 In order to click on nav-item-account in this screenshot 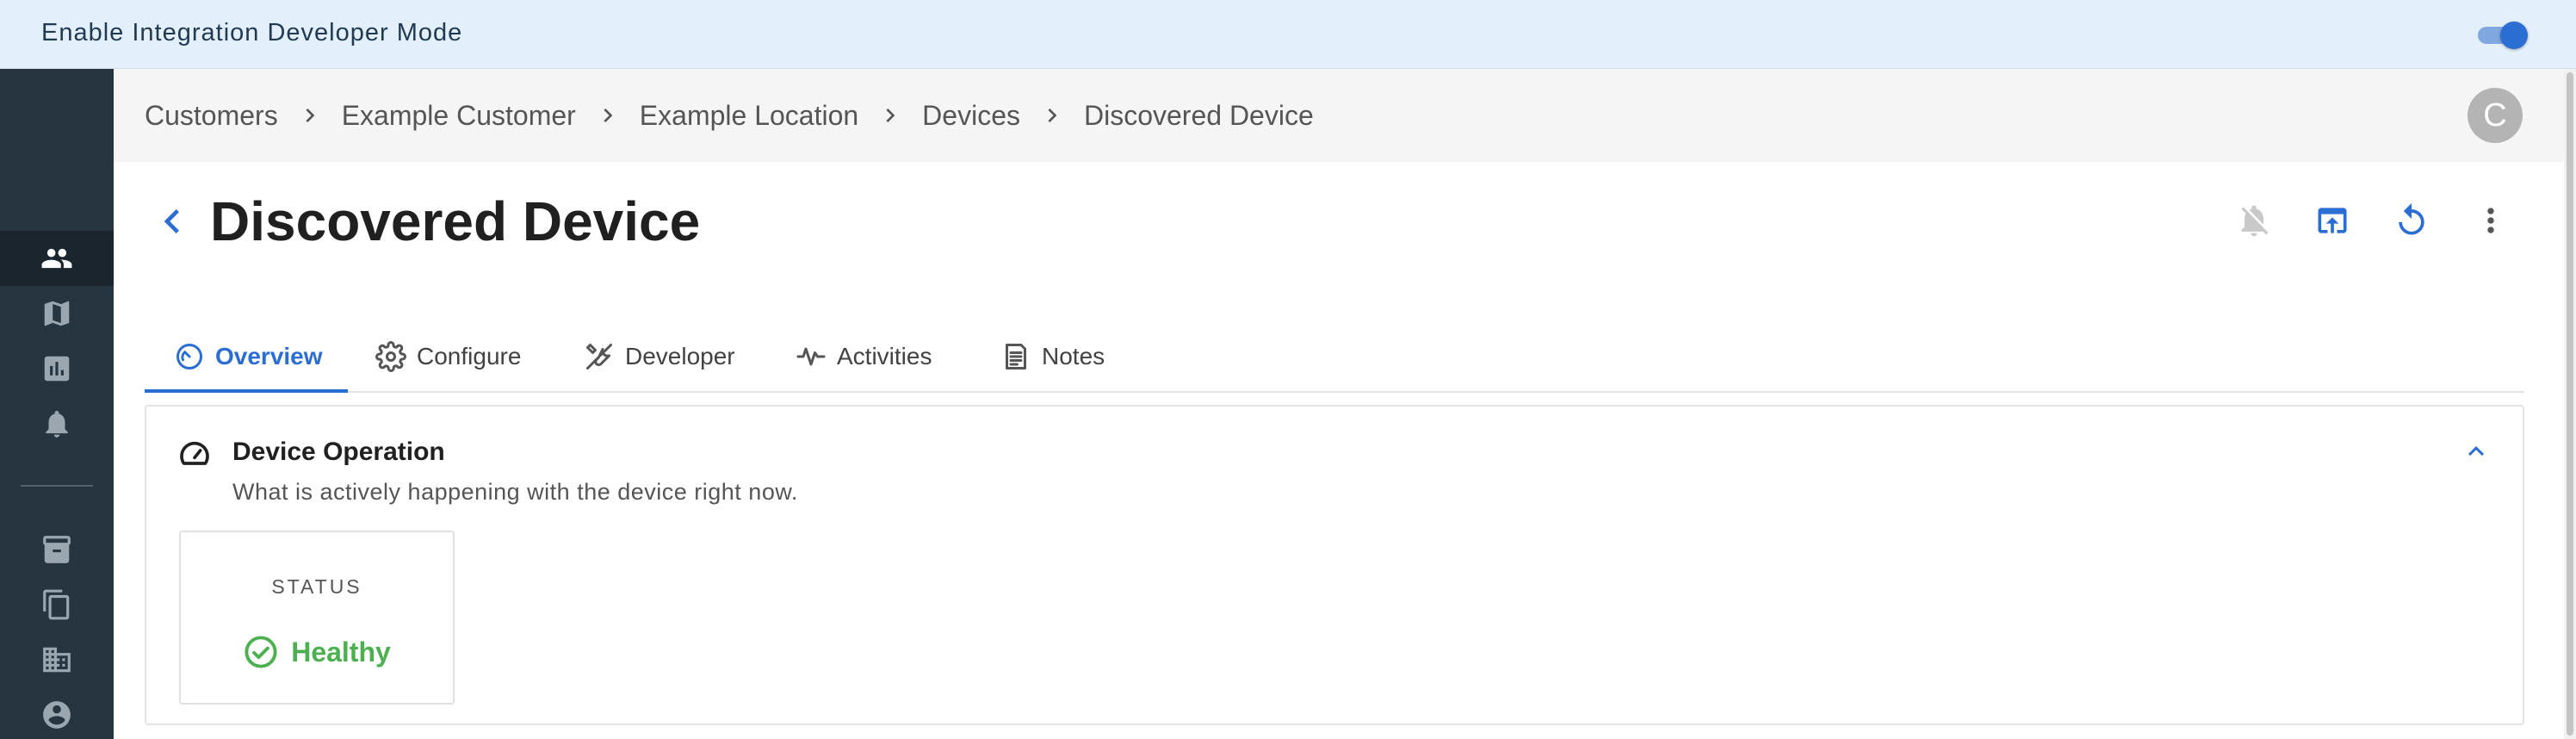, I will do `click(57, 713)`.